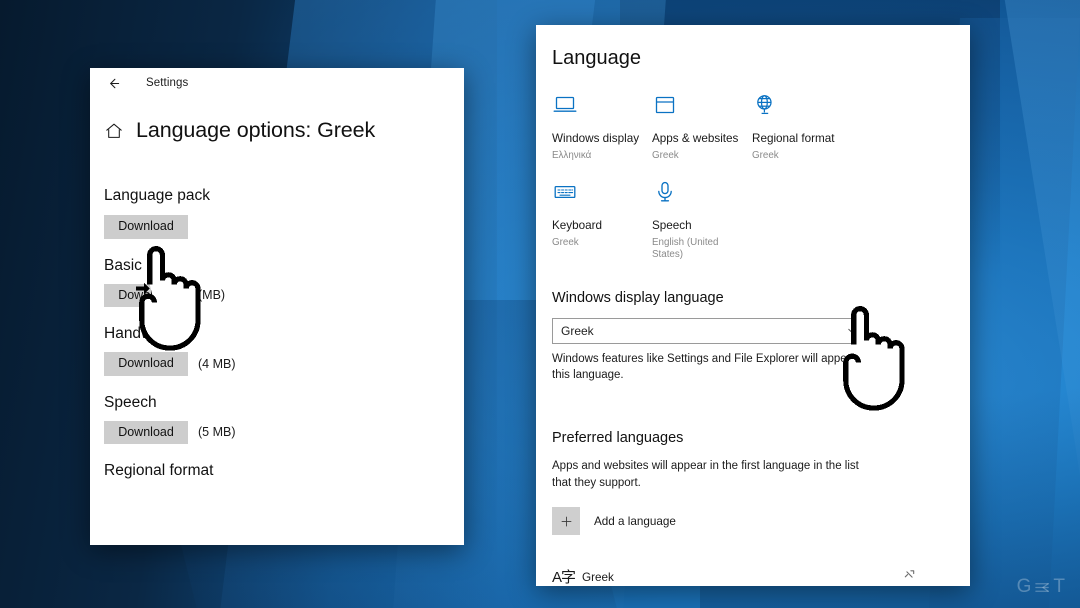 The height and width of the screenshot is (608, 1080). Describe the element at coordinates (596, 58) in the screenshot. I see `right-page-title: Language` at that location.